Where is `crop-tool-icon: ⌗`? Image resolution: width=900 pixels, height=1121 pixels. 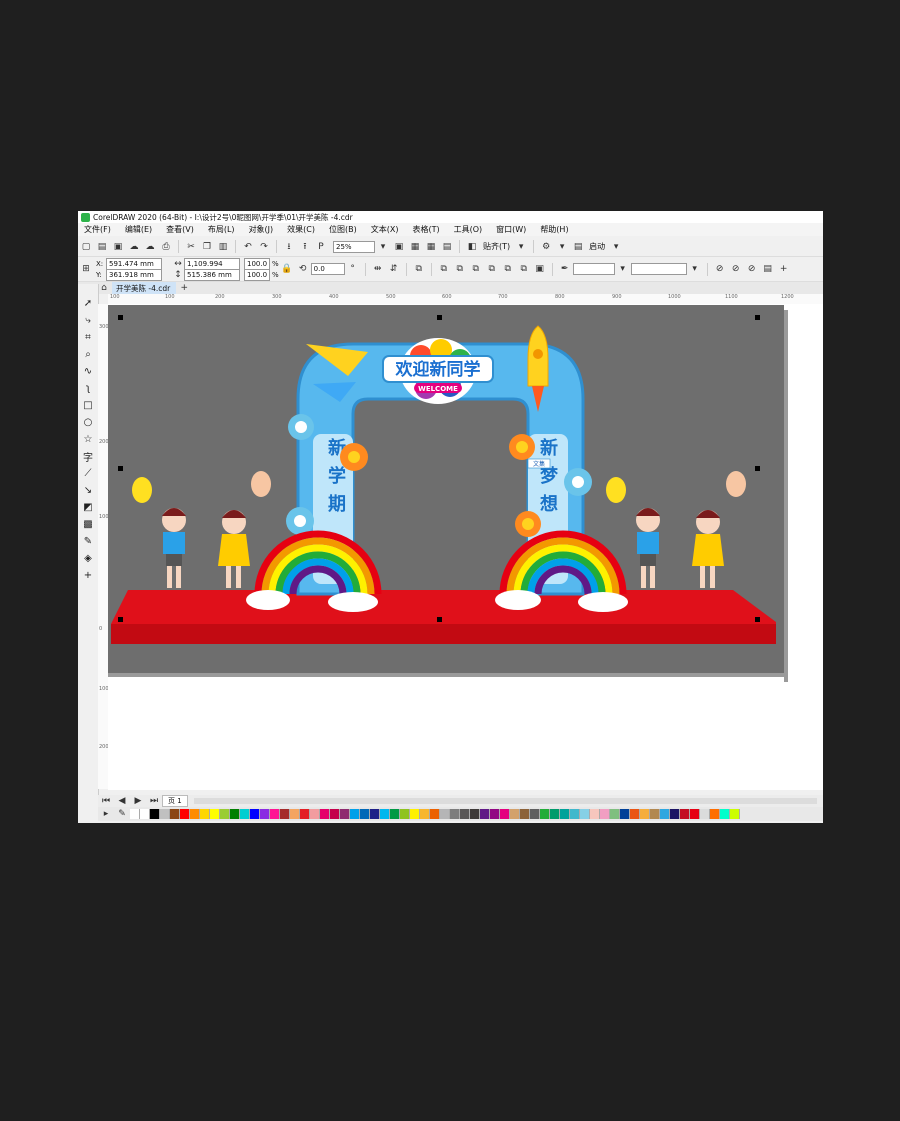
crop-tool-icon: ⌗ is located at coordinates (88, 337).